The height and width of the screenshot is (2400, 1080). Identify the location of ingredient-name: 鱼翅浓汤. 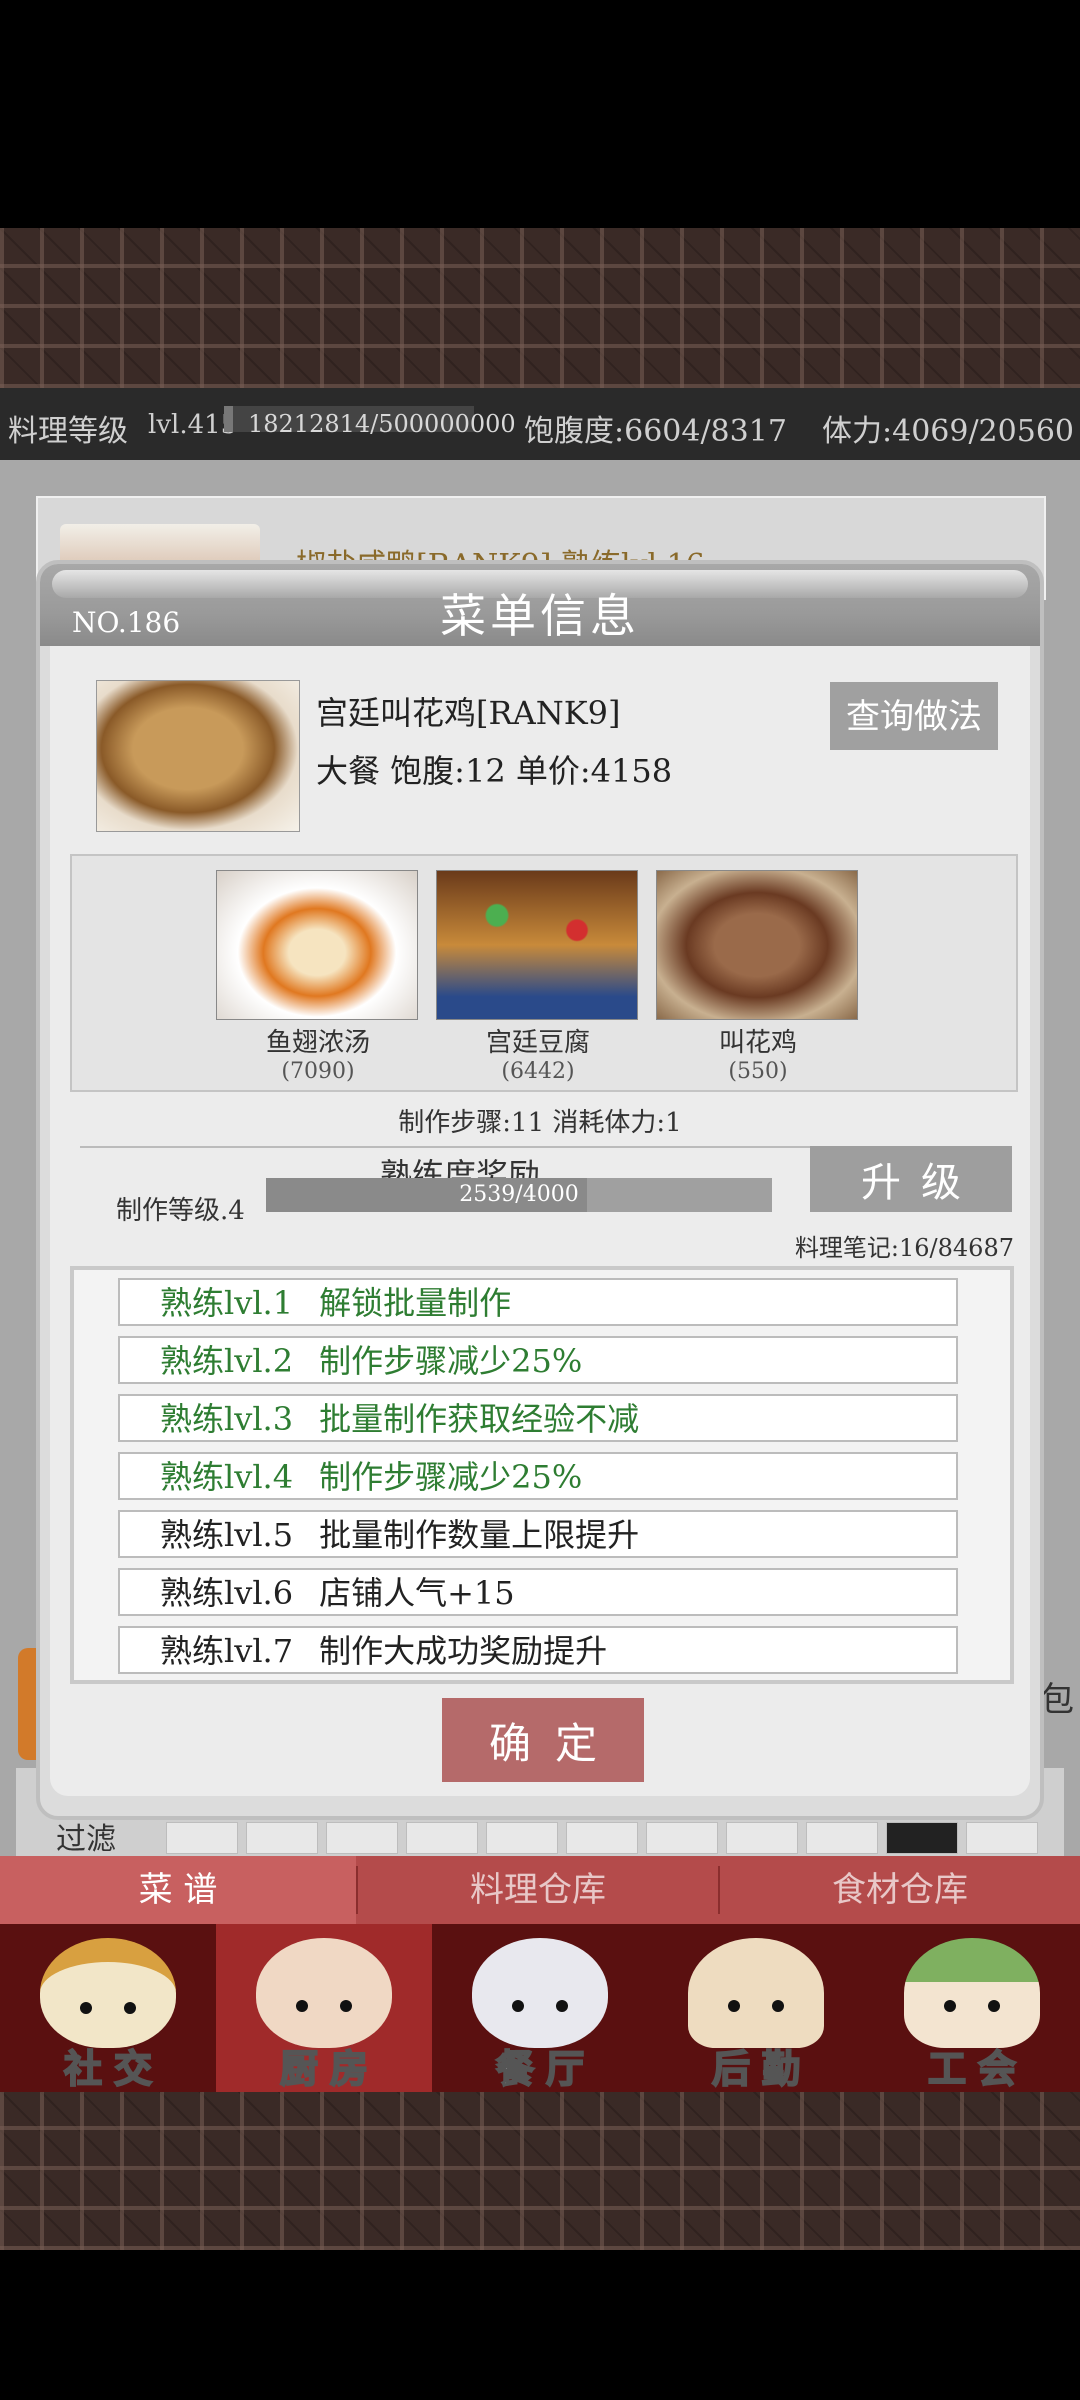
(317, 1043).